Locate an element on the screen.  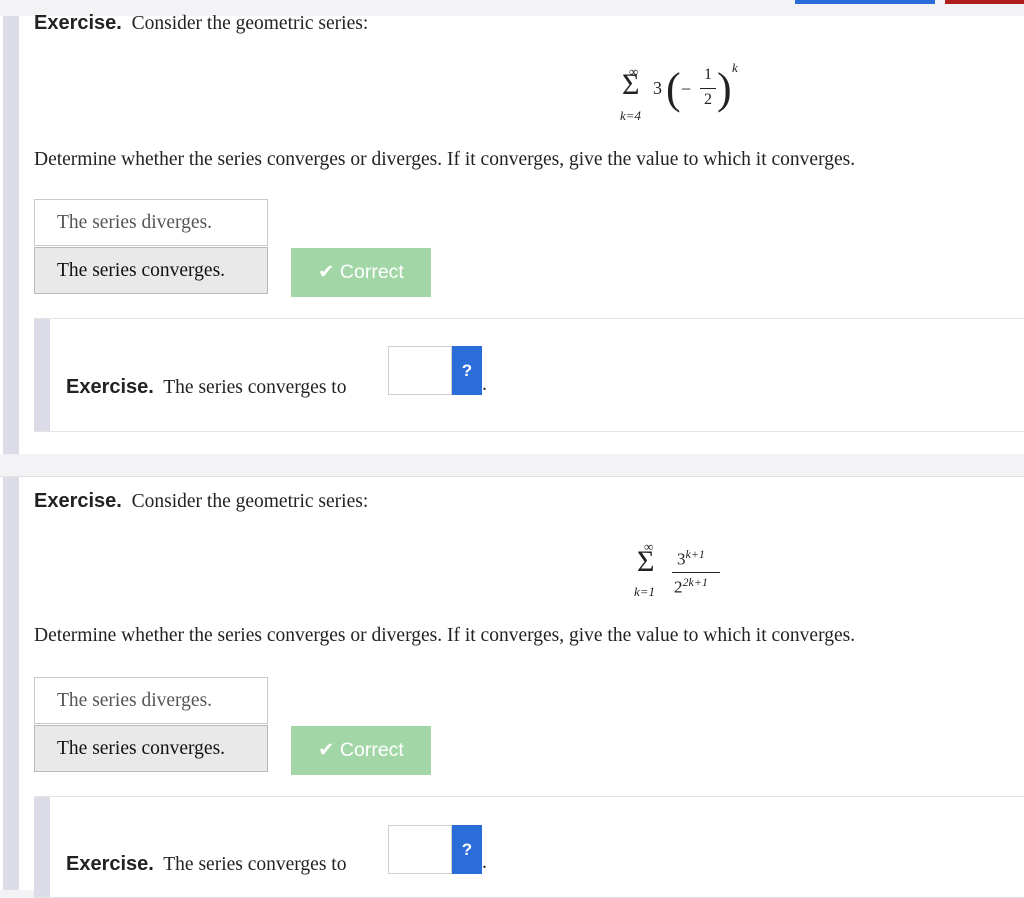
numerator: 3k+1 is located at coordinates (691, 558).